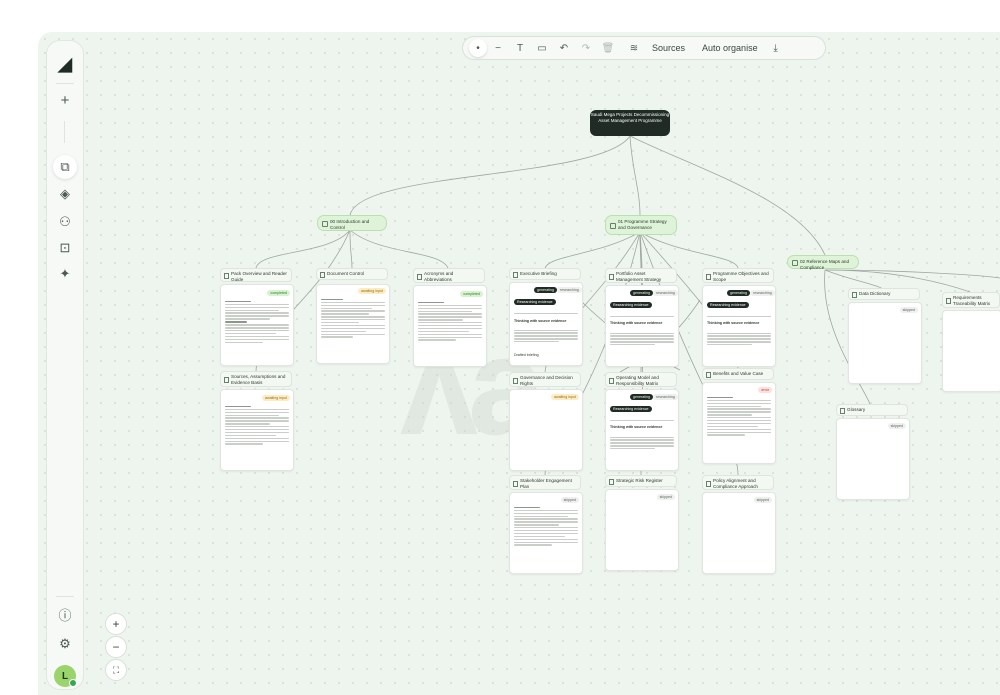 The width and height of the screenshot is (1000, 695). I want to click on thinking-label: Thinking with source evidence, so click(636, 323).